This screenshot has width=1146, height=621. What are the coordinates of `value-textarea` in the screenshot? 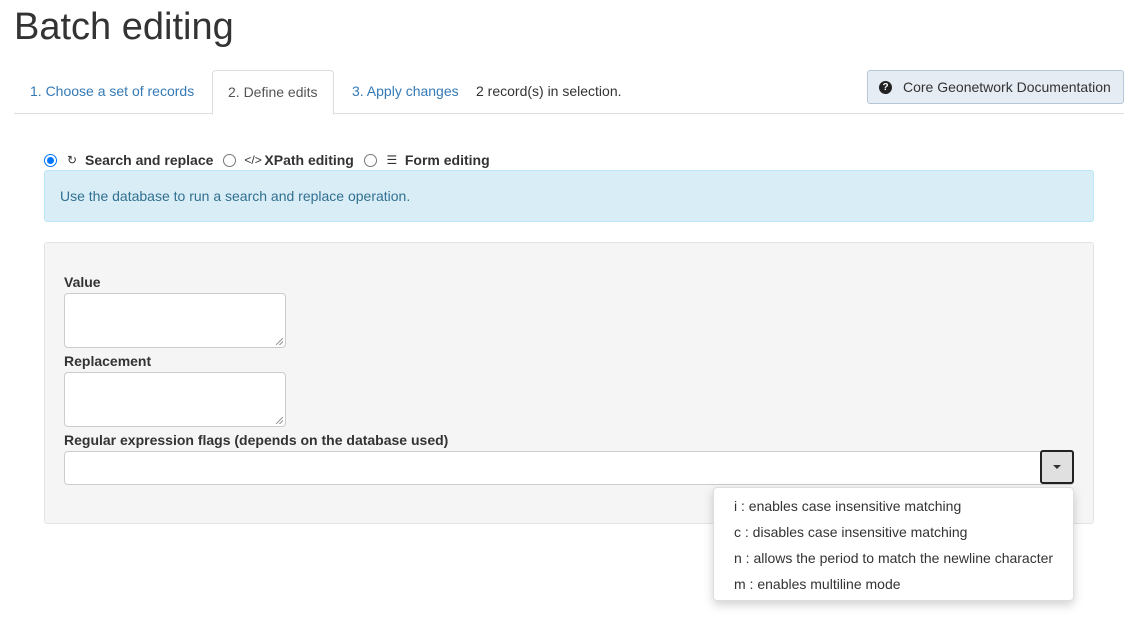 It's located at (175, 320).